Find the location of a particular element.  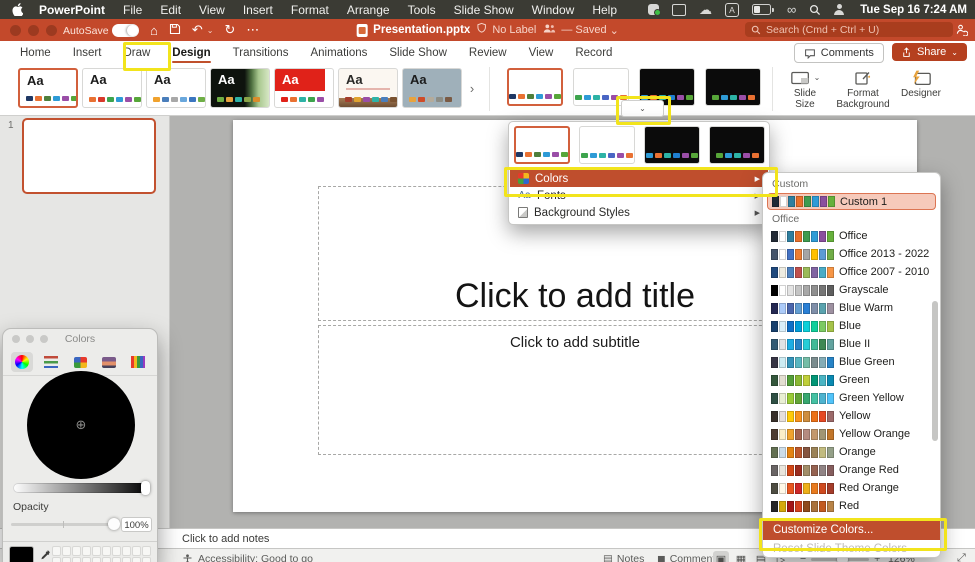

tab-slide-show: Slide Show is located at coordinates (418, 52).